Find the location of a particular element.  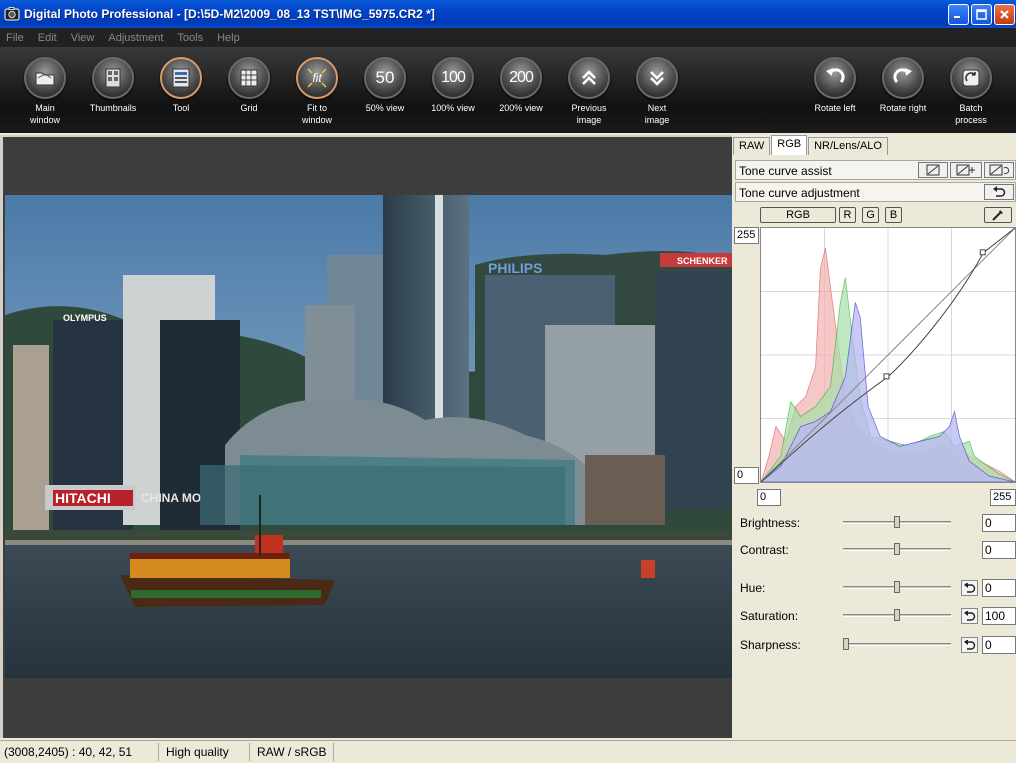

channel-r-button: R is located at coordinates (847, 215).